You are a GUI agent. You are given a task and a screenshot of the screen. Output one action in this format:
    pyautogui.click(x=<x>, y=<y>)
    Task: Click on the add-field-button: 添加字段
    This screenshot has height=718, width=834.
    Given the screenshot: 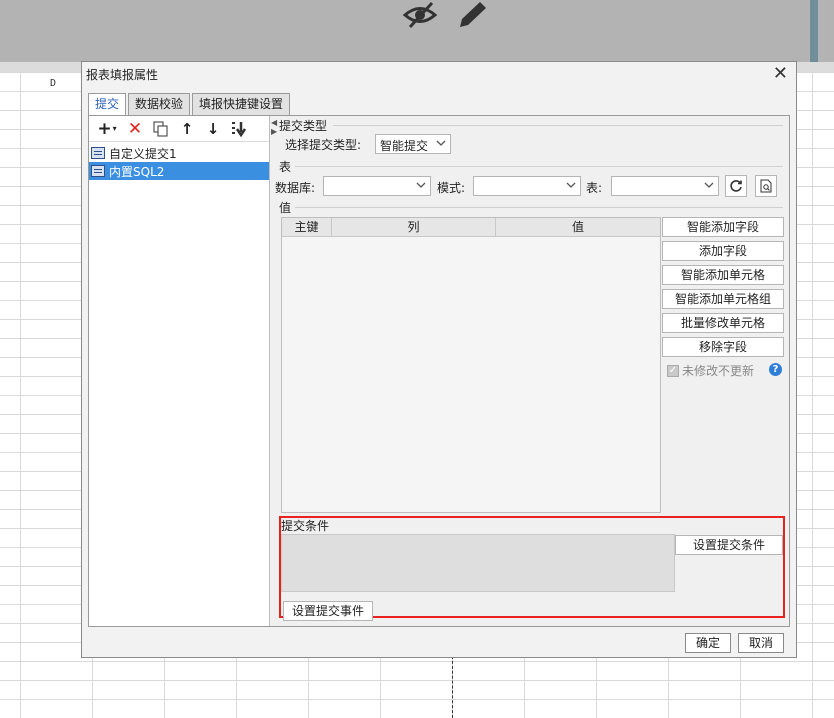 What is the action you would take?
    pyautogui.click(x=723, y=251)
    